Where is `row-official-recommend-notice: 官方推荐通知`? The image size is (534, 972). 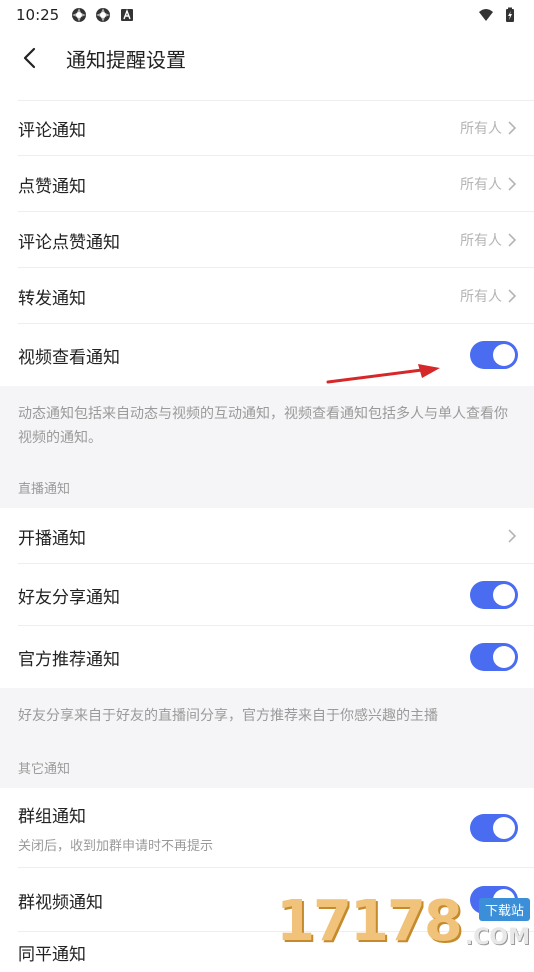
row-official-recommend-notice: 官方推荐通知 is located at coordinates (267, 657).